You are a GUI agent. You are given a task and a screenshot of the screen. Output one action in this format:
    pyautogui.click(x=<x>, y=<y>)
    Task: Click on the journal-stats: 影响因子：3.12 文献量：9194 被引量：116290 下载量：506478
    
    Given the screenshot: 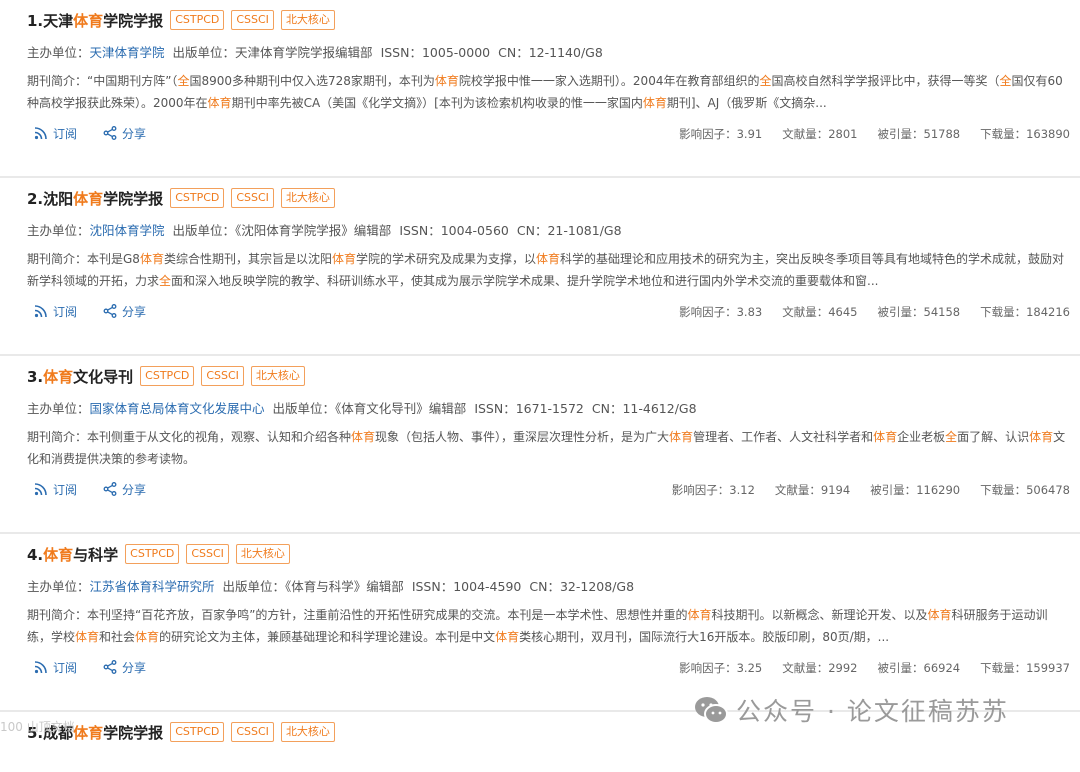 What is the action you would take?
    pyautogui.click(x=871, y=490)
    